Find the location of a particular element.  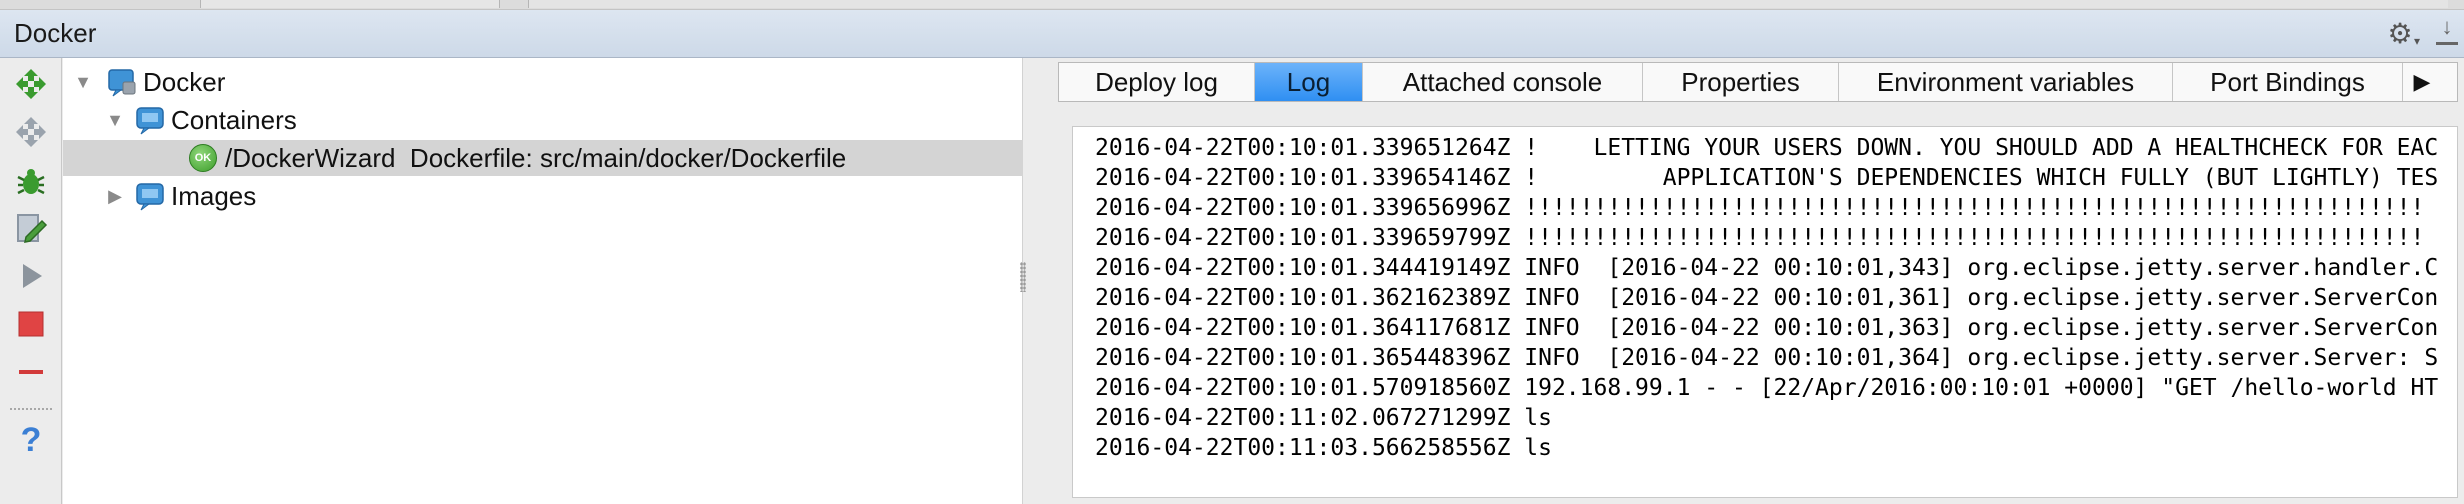

collapse-arrow-icon: ▶ is located at coordinates (115, 196).